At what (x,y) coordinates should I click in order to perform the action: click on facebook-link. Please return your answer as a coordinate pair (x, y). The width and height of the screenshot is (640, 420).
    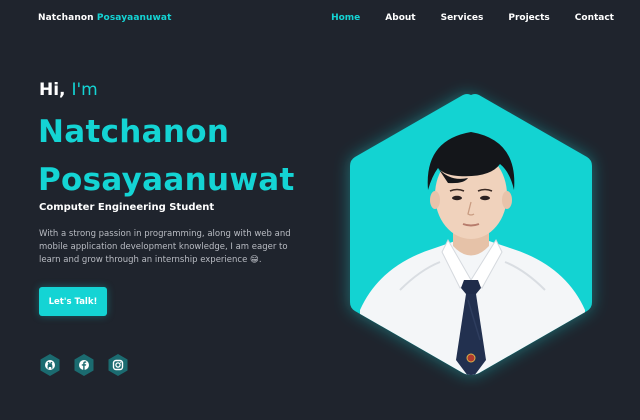
    Looking at the image, I should click on (84, 365).